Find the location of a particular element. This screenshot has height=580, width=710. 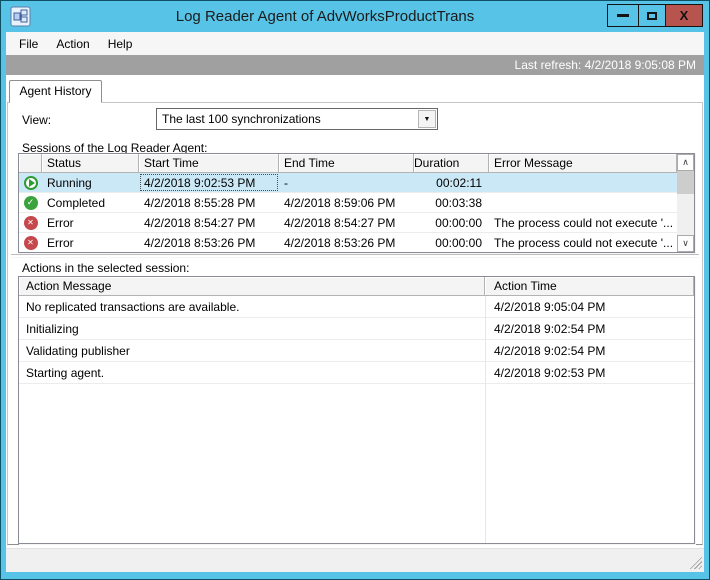

resize-grip-icon is located at coordinates (695, 562).